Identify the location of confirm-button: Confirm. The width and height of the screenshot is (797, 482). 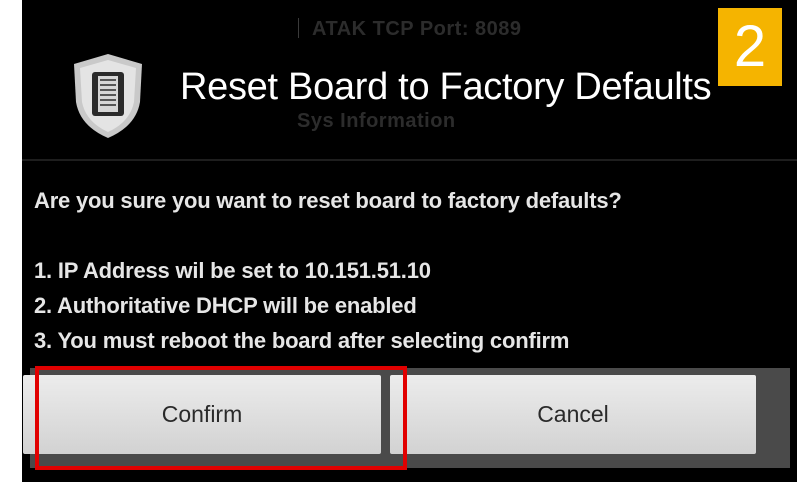
(202, 414).